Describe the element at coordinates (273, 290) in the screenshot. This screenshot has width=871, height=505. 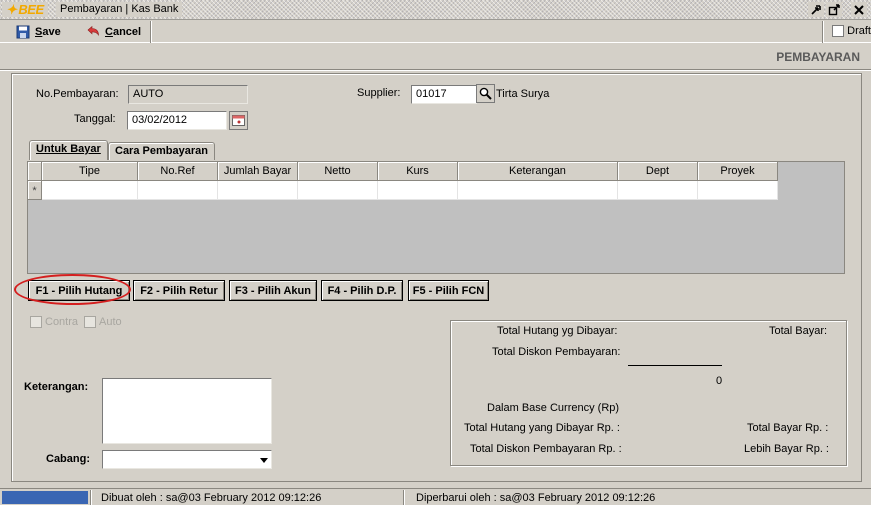
I see `pilih-akun-button: F3 - Pilih Akun` at that location.